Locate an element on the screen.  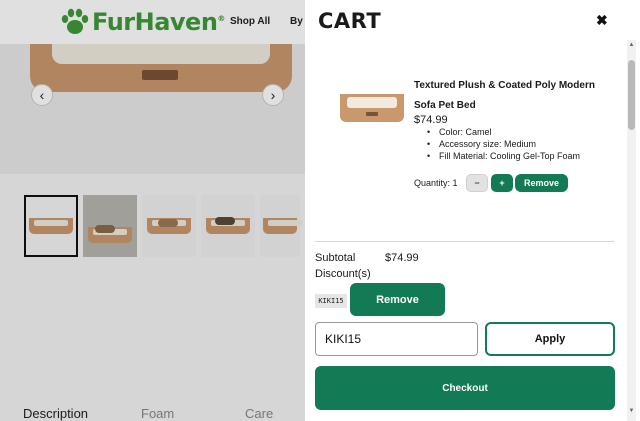
attr-fill: Fill Material: Cooling Gel-Top Foam is located at coordinates (503, 156).